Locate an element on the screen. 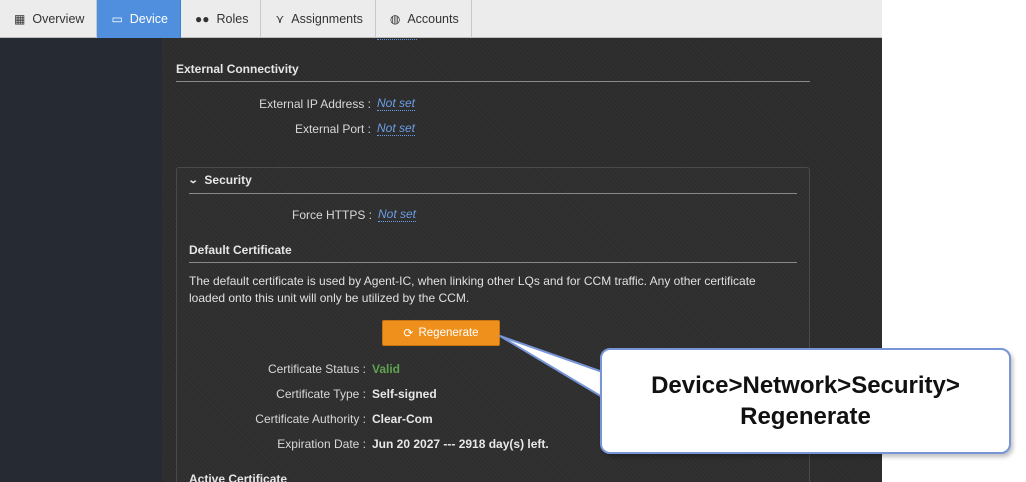 The image size is (1026, 482). force-https-row: Force HTTPS : Not set is located at coordinates (303, 215).